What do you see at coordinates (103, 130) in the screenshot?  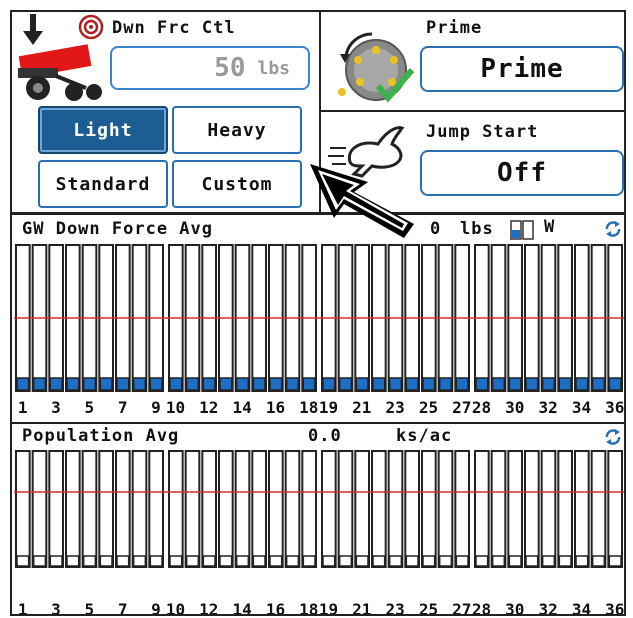 I see `light-mode-button: Light` at bounding box center [103, 130].